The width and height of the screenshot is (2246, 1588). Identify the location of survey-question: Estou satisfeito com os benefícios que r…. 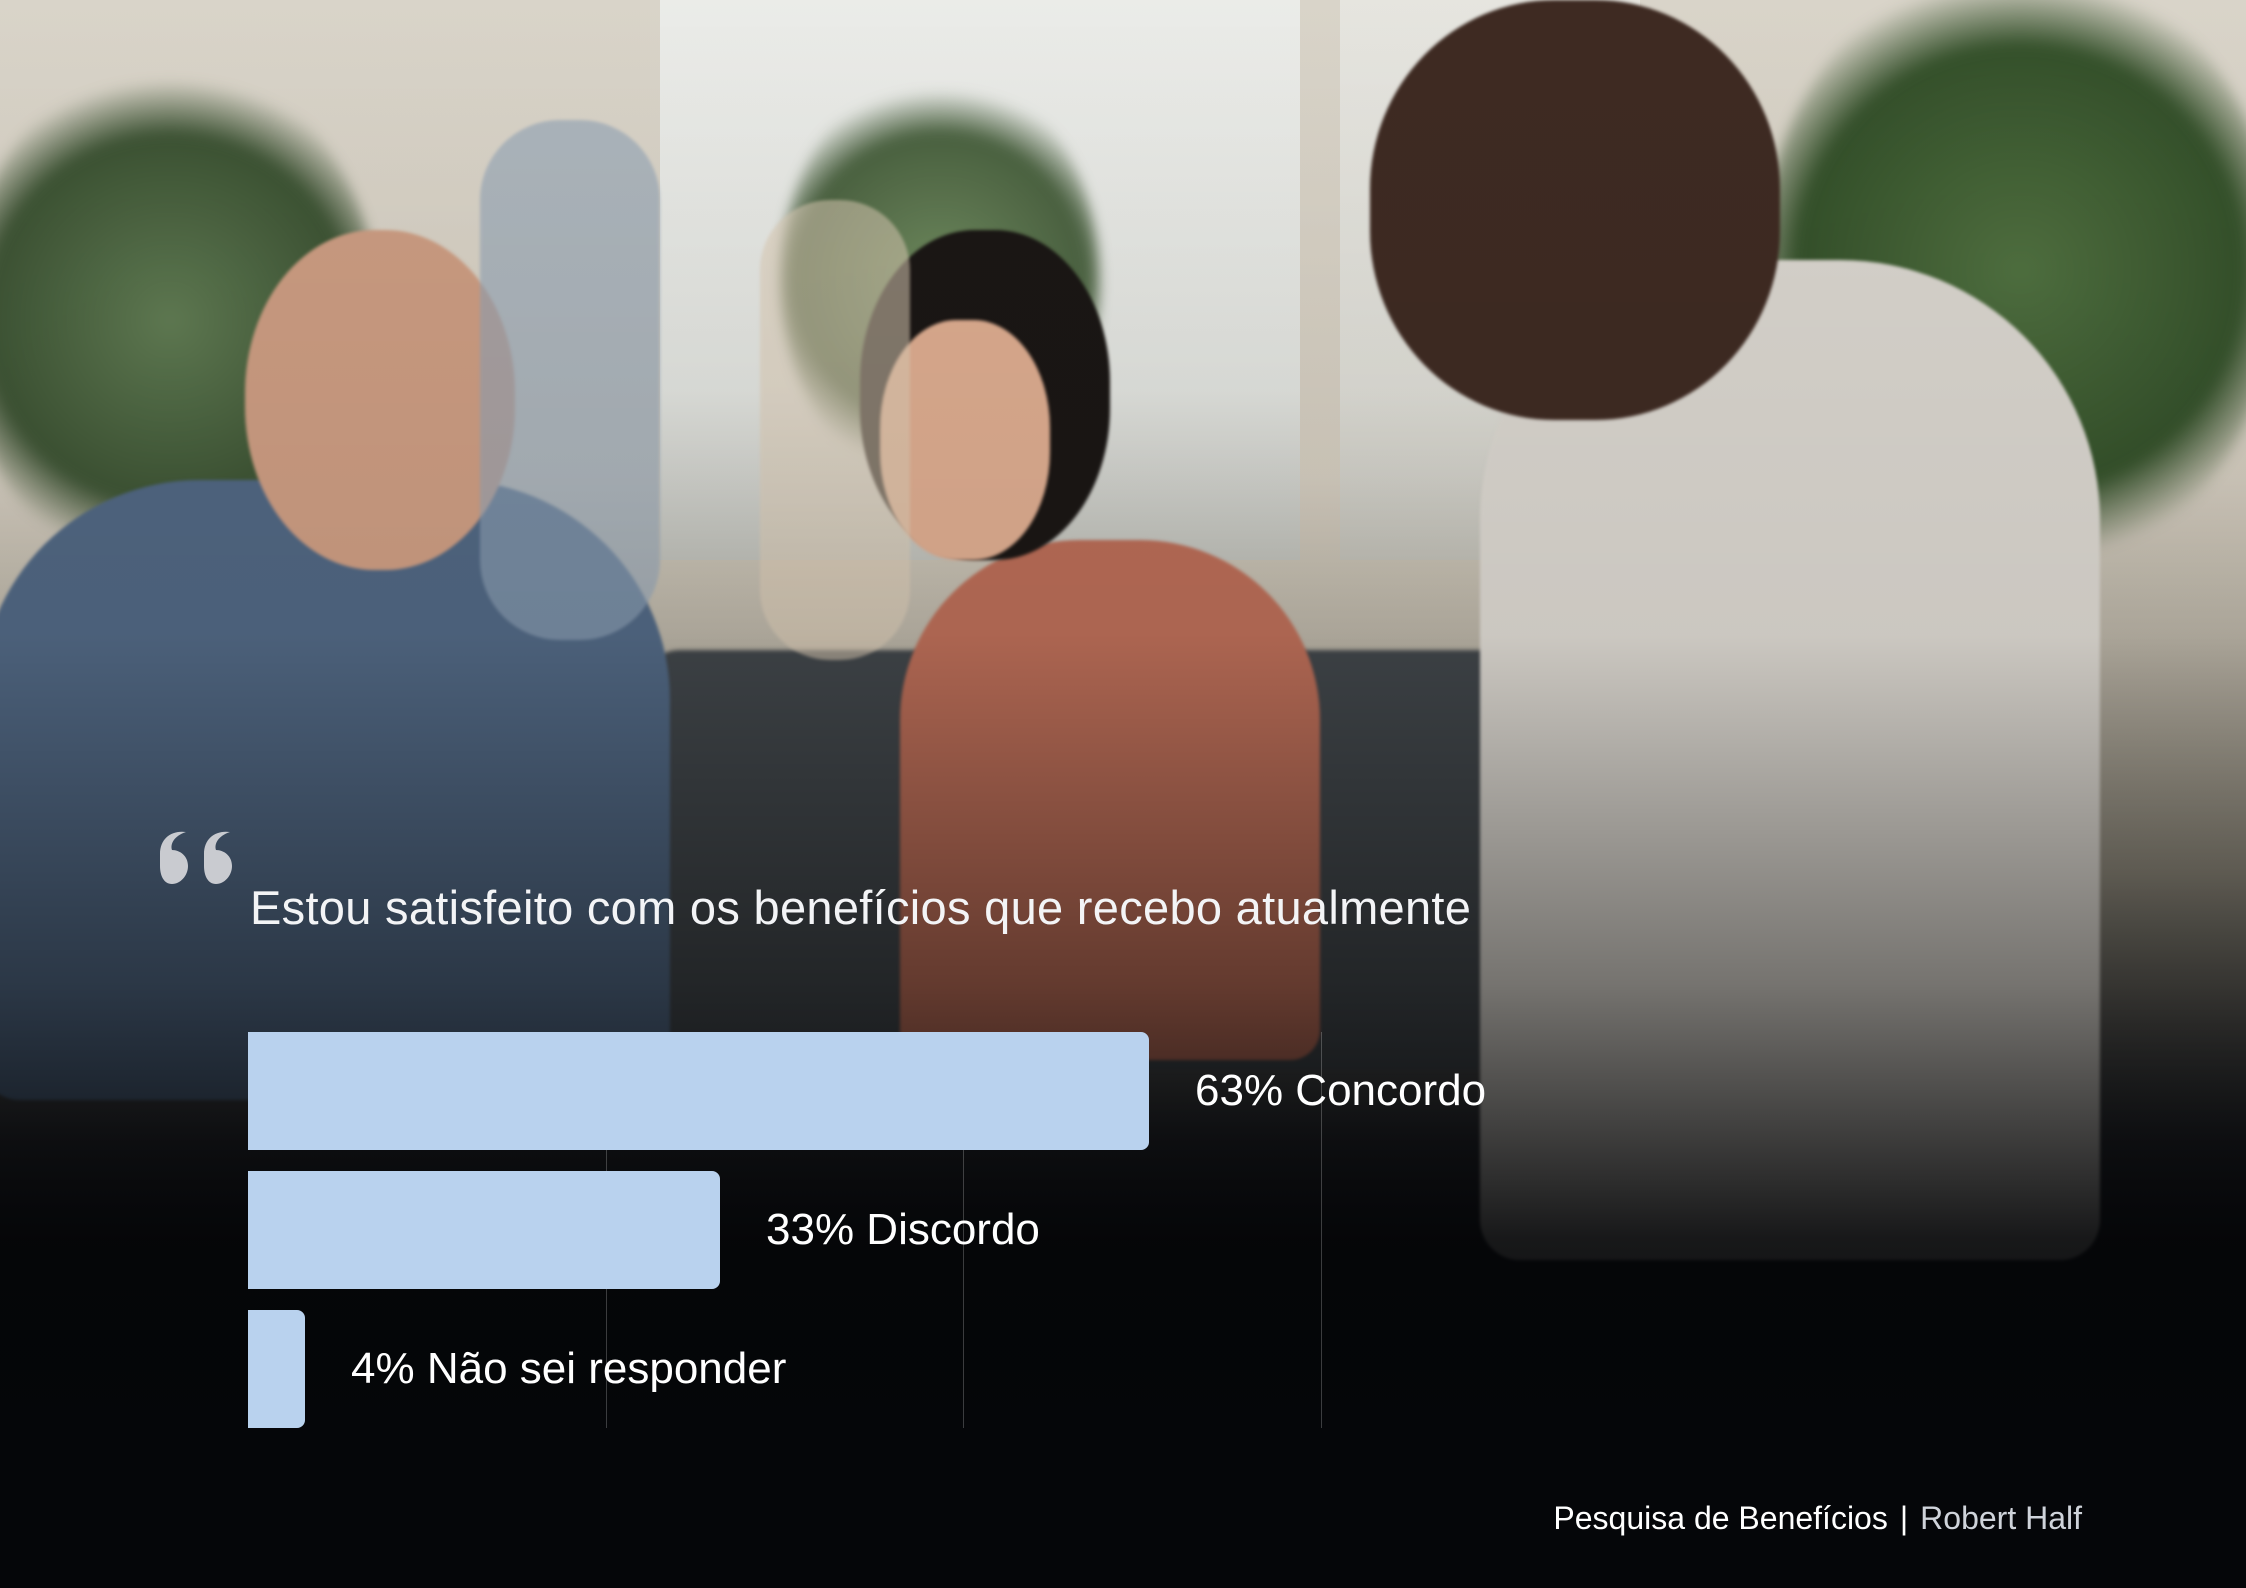
(861, 907).